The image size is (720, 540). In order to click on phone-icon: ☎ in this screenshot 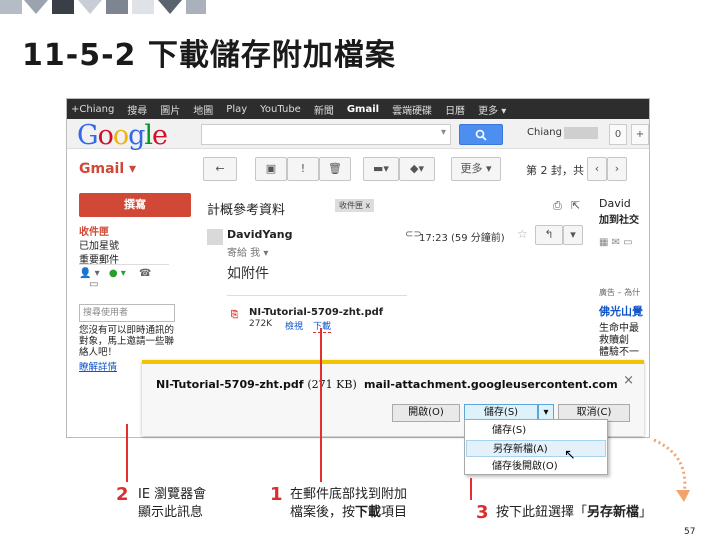, I will do `click(145, 273)`.